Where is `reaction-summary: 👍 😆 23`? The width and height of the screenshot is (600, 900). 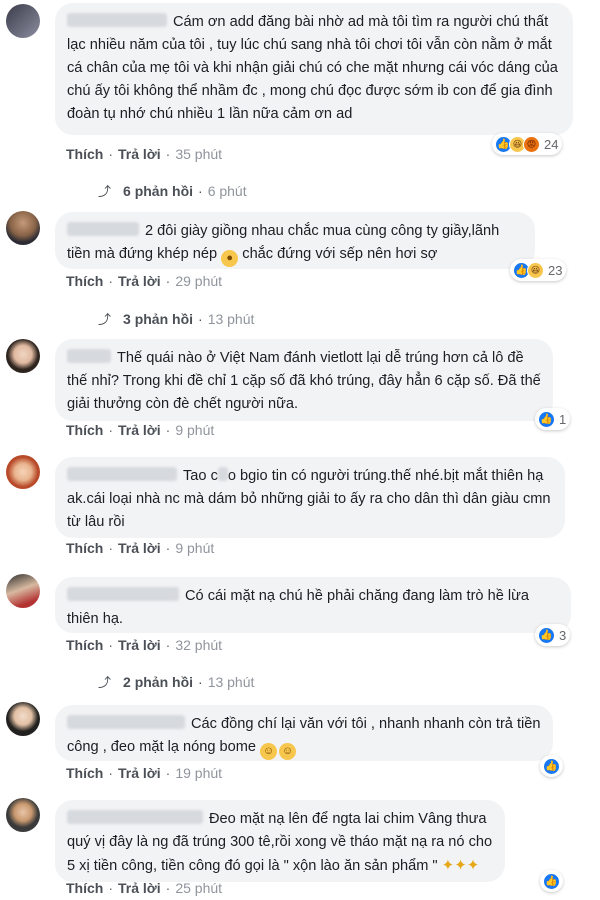 reaction-summary: 👍 😆 23 is located at coordinates (538, 270).